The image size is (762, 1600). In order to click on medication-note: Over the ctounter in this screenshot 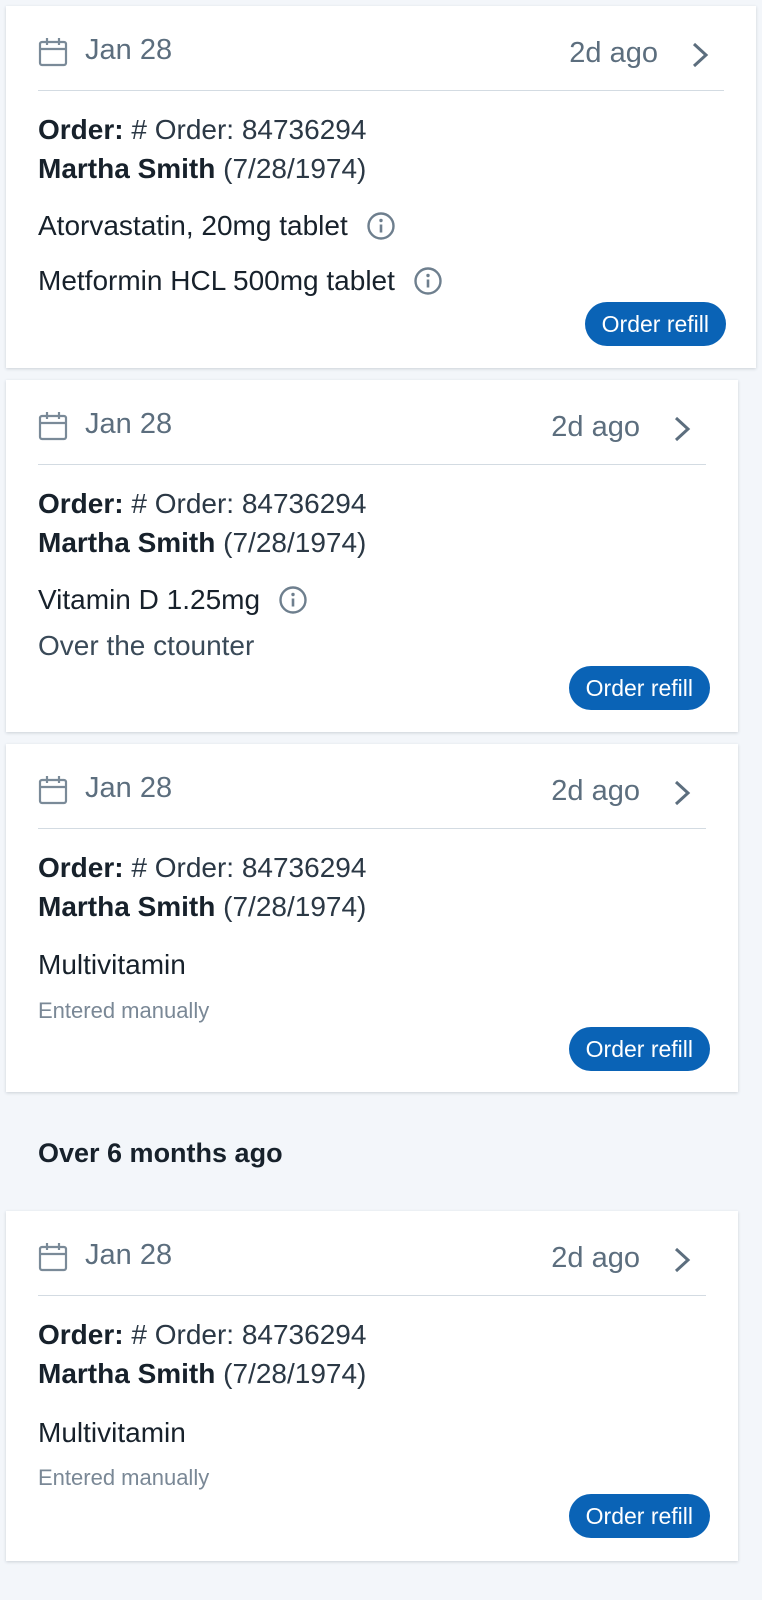, I will do `click(146, 645)`.